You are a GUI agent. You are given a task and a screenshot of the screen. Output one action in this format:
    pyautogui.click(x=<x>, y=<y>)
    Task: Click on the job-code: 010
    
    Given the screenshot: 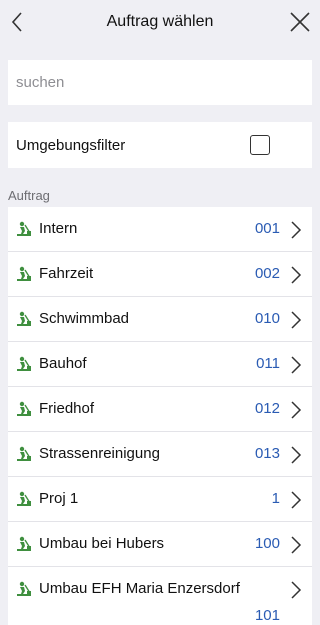 What is the action you would take?
    pyautogui.click(x=267, y=318)
    